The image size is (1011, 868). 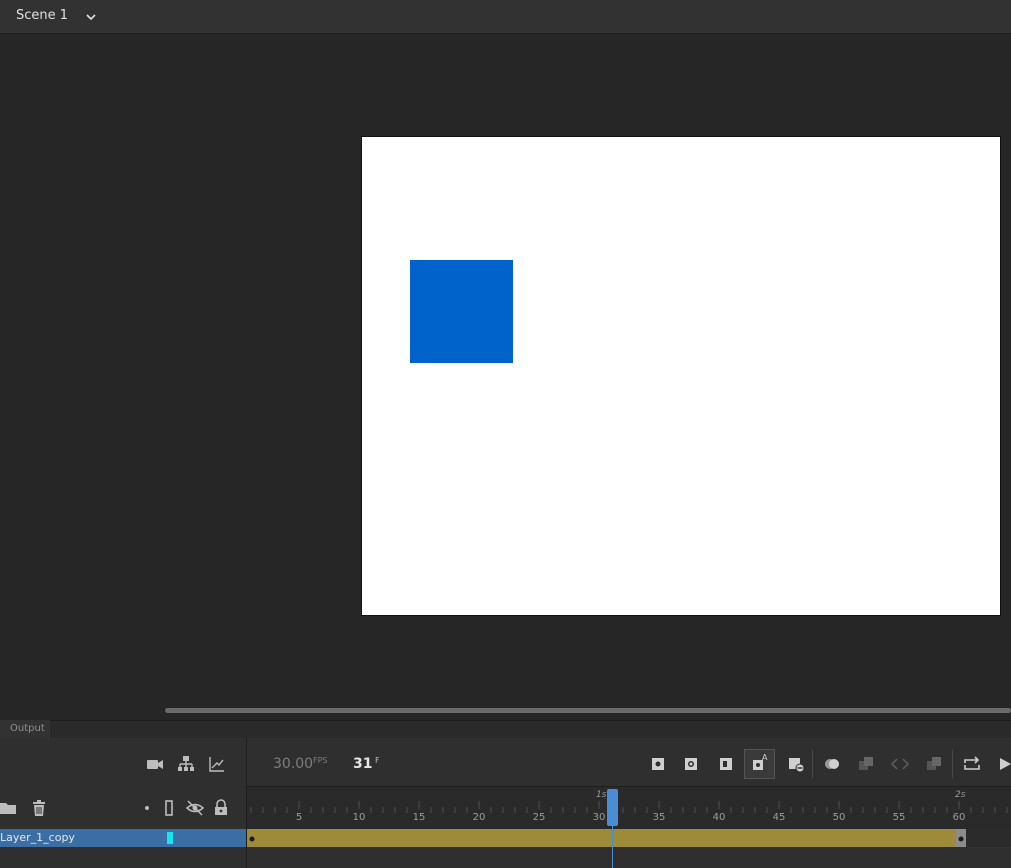 What do you see at coordinates (658, 764) in the screenshot?
I see `insert-keyframe-icon` at bounding box center [658, 764].